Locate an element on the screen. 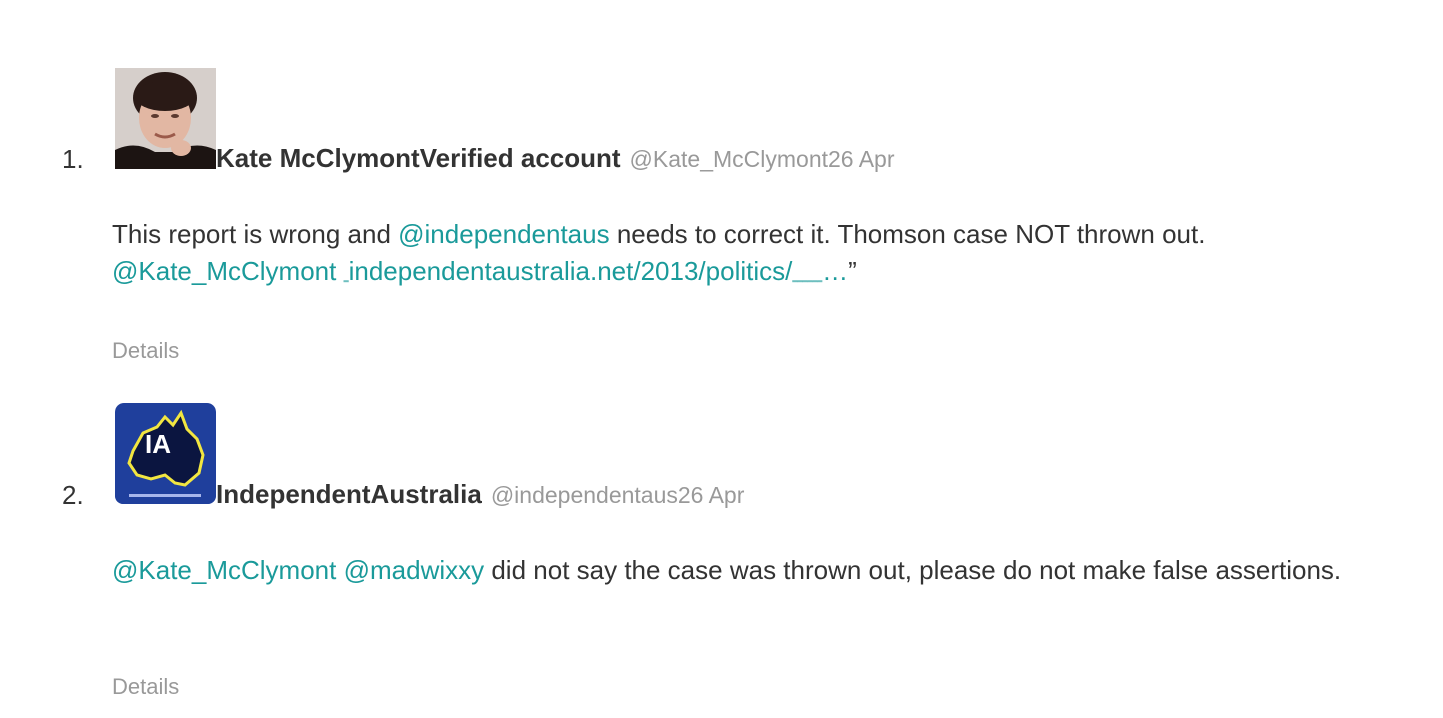 This screenshot has width=1443, height=718. mention-link: @independentaus is located at coordinates (503, 234).